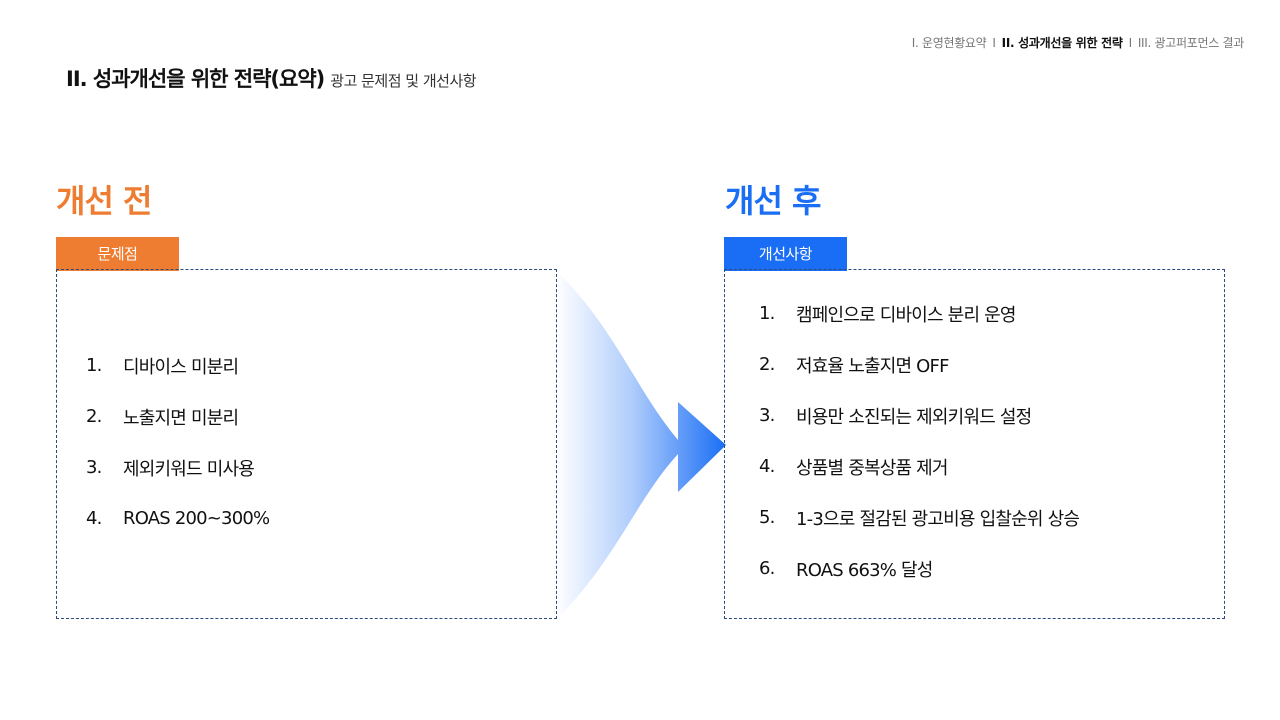 This screenshot has height=720, width=1280. What do you see at coordinates (785, 254) in the screenshot?
I see `improvements-tag: 개선사항` at bounding box center [785, 254].